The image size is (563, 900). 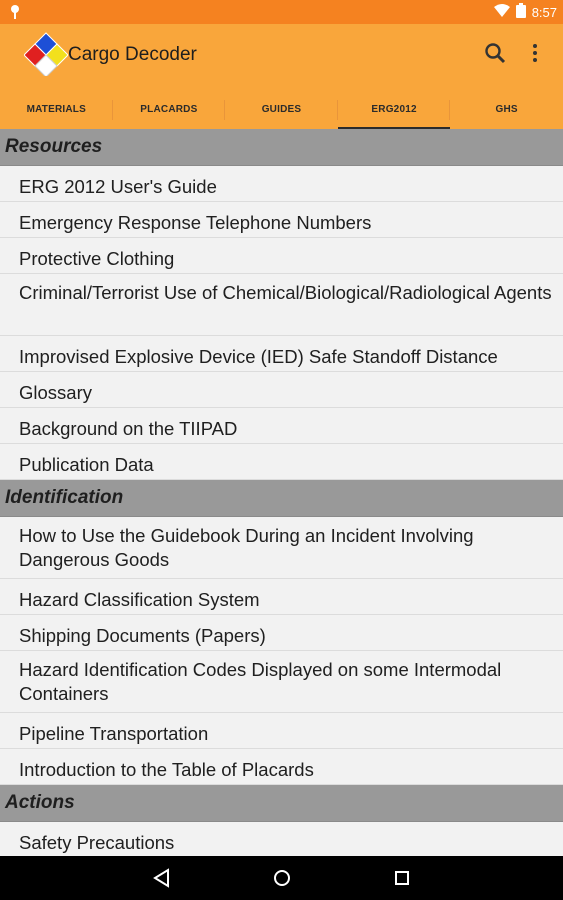 What do you see at coordinates (506, 109) in the screenshot?
I see `tab-ghs: GHS` at bounding box center [506, 109].